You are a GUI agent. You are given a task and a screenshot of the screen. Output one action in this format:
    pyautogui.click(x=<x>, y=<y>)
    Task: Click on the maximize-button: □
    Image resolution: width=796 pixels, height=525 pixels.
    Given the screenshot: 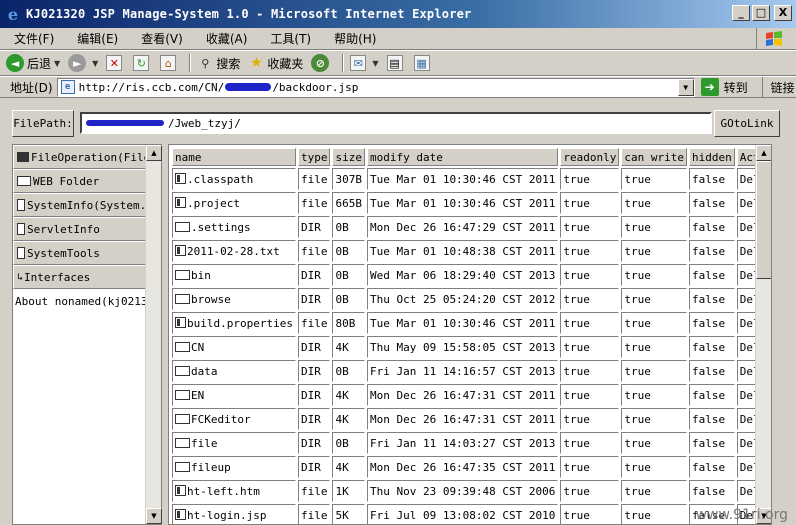 What is the action you would take?
    pyautogui.click(x=761, y=13)
    